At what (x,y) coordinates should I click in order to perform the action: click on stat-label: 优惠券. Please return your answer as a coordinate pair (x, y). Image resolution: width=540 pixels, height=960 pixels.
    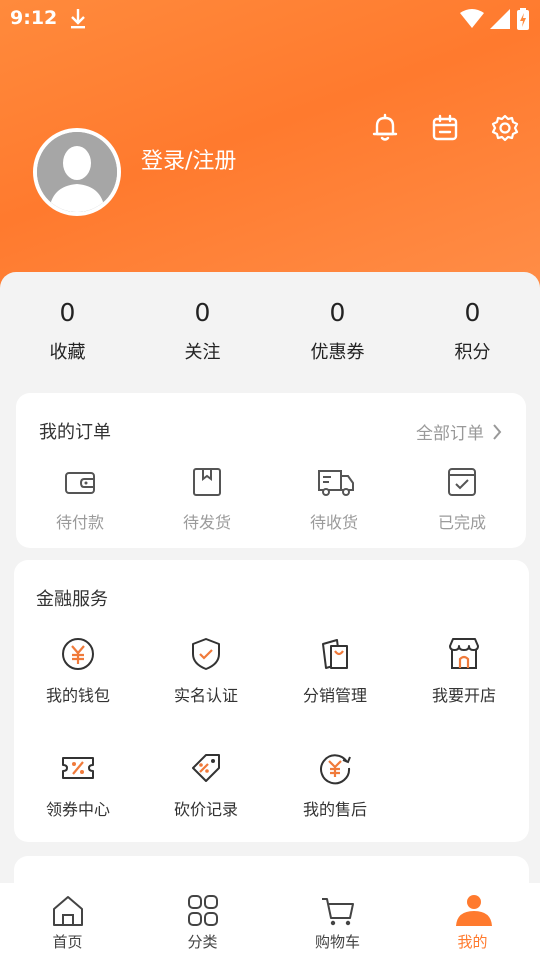
    Looking at the image, I should click on (337, 352).